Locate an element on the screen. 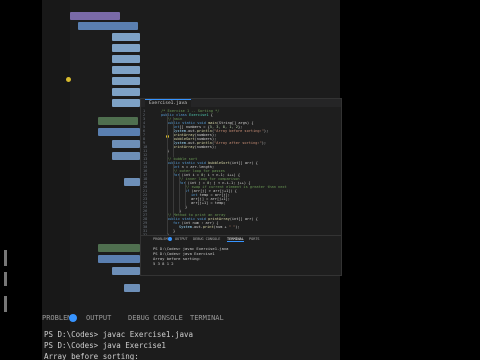  background-terminal-line: PS D:\Codes> java Exercise1 is located at coordinates (105, 345).